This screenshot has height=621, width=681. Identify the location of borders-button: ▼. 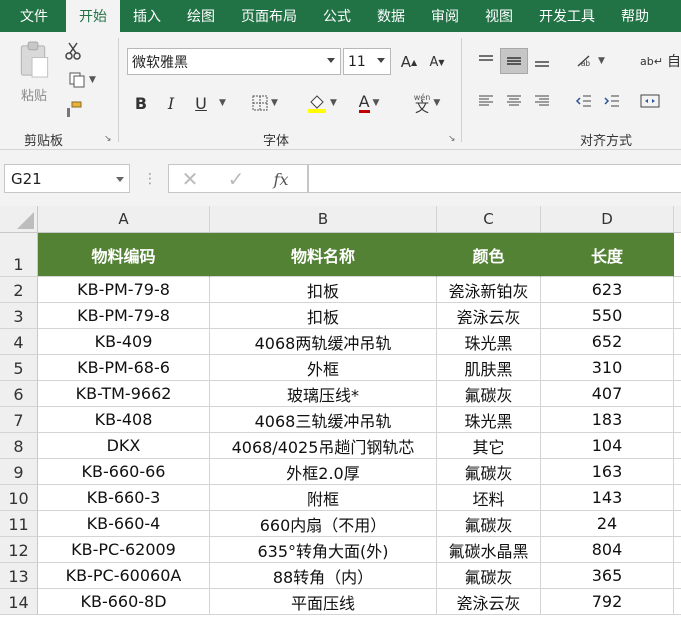
(265, 103).